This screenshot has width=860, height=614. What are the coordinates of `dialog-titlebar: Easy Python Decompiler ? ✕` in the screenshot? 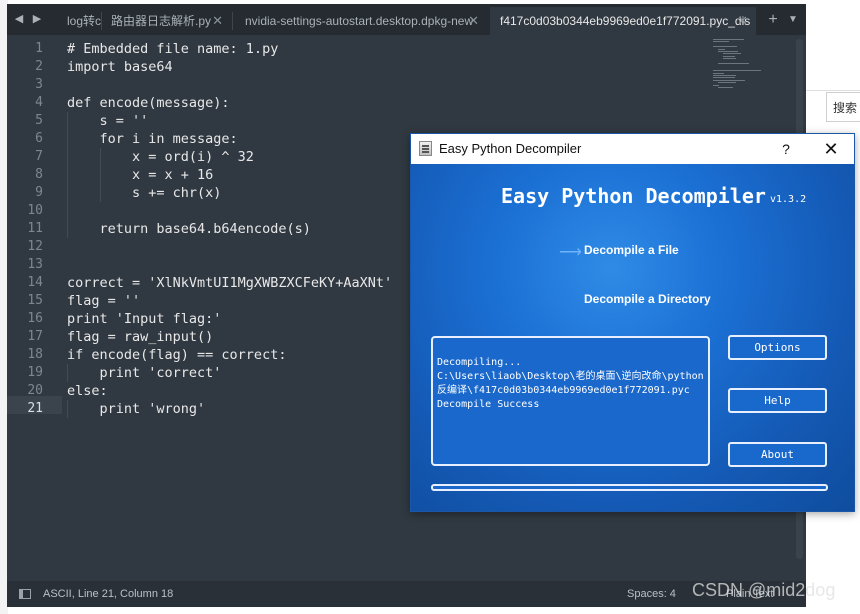 It's located at (632, 149).